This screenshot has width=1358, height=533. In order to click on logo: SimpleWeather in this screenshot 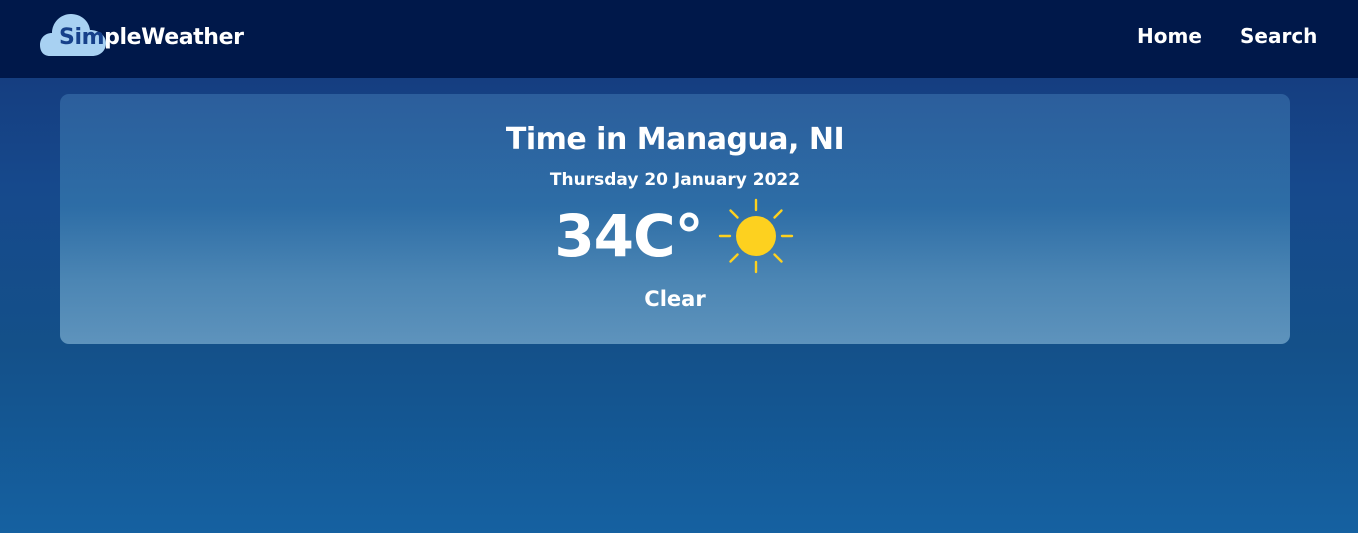, I will do `click(150, 36)`.